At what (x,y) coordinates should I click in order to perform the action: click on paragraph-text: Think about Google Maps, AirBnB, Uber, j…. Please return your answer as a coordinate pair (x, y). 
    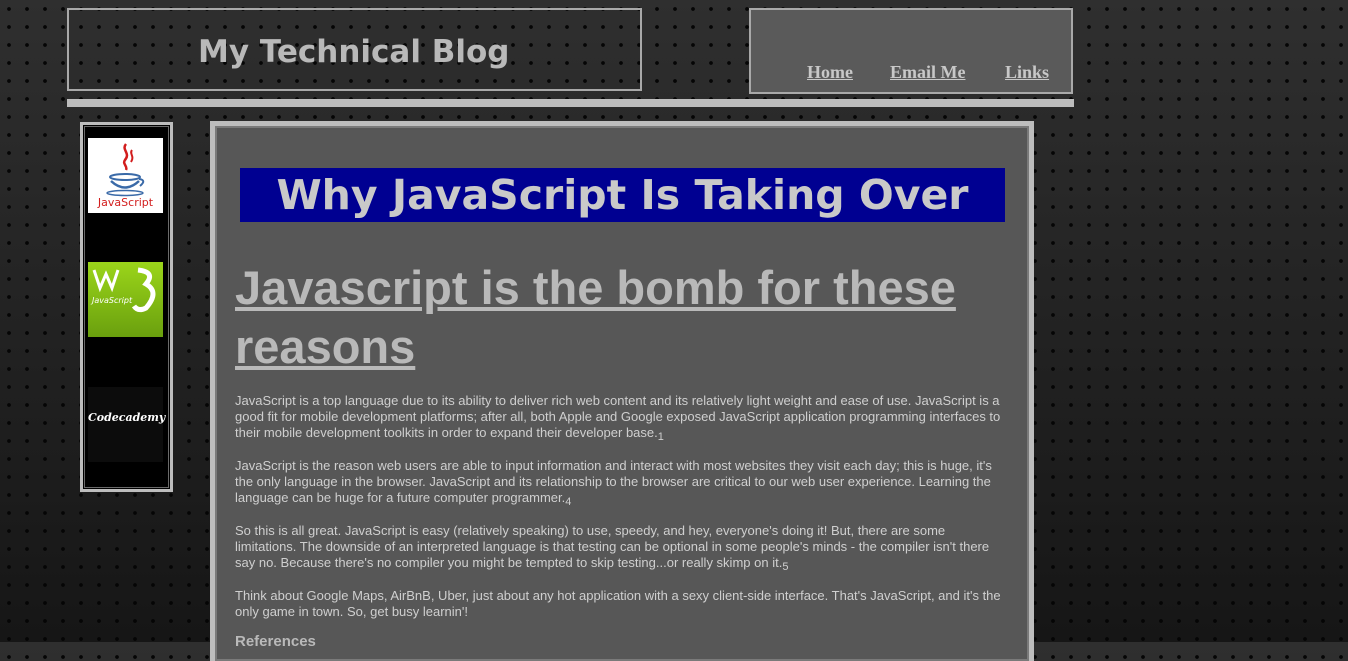
    Looking at the image, I should click on (618, 604).